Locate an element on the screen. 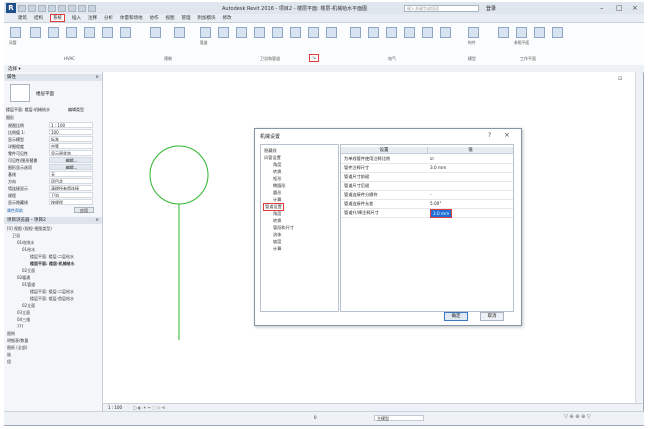 The height and width of the screenshot is (429, 649). conduit-icon is located at coordinates (373, 32).